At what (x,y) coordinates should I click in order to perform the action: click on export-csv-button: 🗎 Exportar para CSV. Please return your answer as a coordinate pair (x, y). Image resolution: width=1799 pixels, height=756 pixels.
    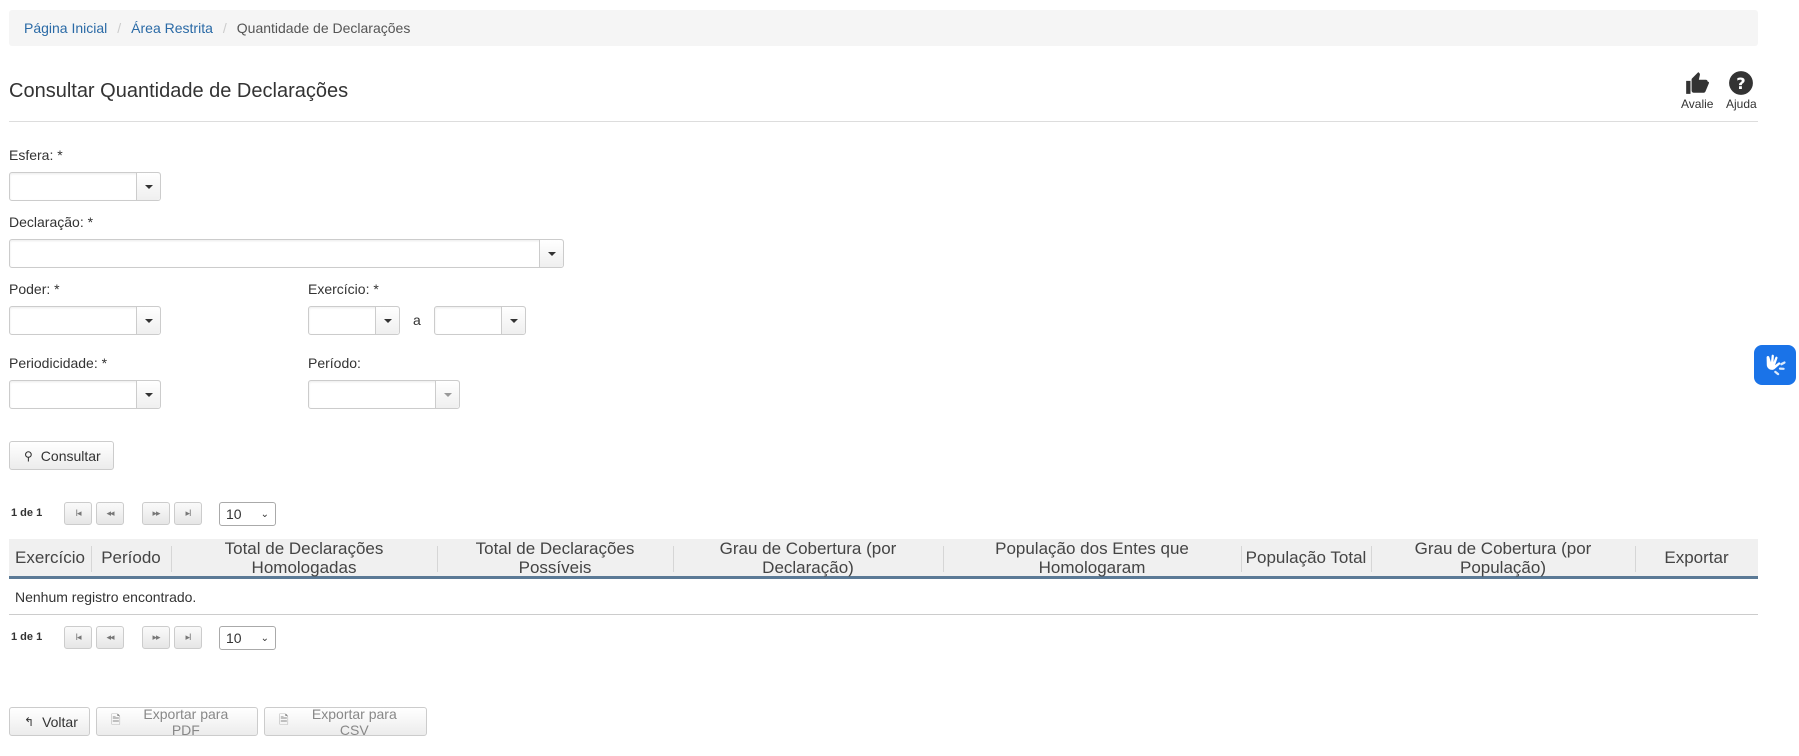
    Looking at the image, I should click on (345, 721).